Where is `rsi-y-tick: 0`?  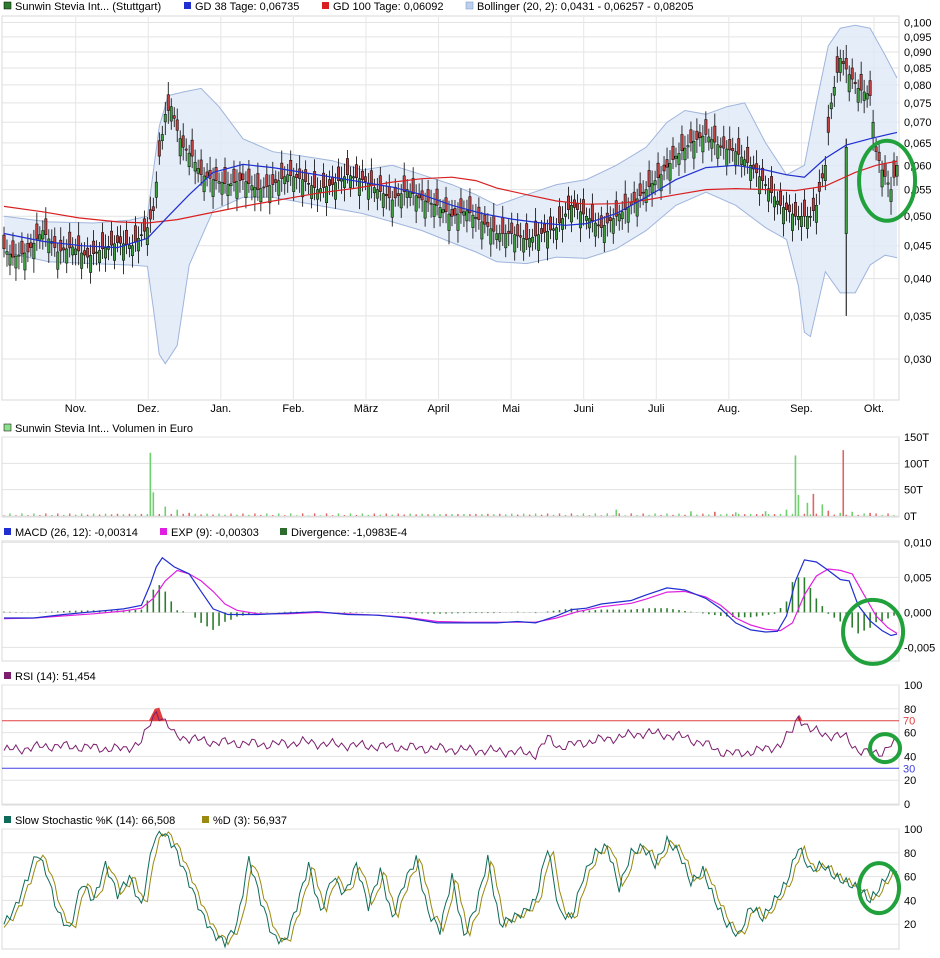 rsi-y-tick: 0 is located at coordinates (907, 805).